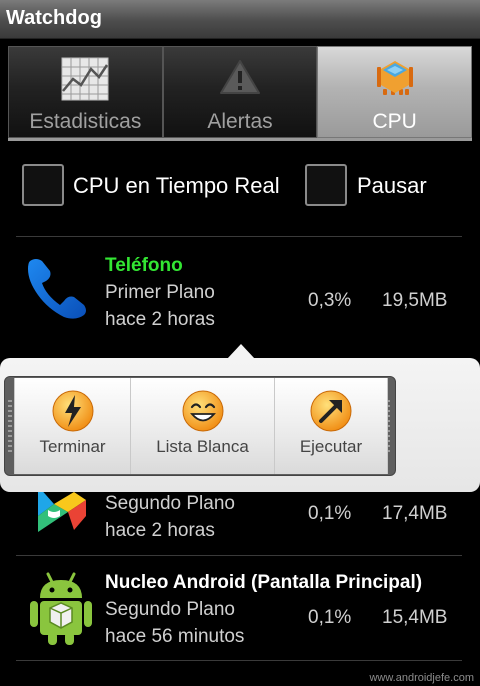 The width and height of the screenshot is (480, 686). What do you see at coordinates (395, 79) in the screenshot?
I see `cpu-chip-icon` at bounding box center [395, 79].